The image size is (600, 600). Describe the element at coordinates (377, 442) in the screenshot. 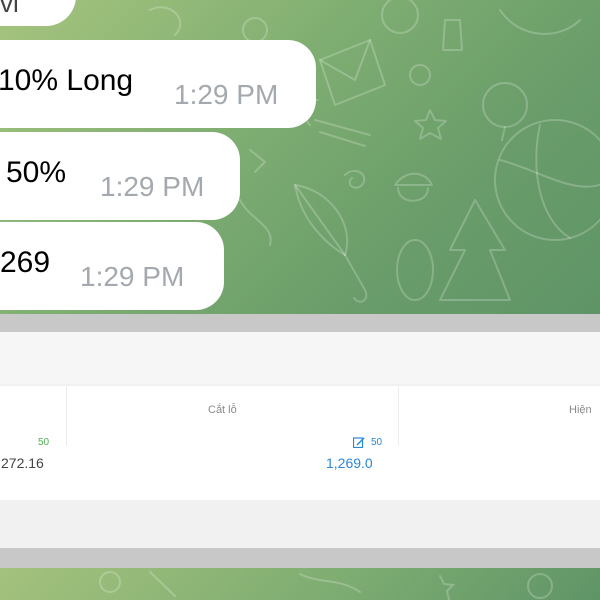

I see `stop-loss-leverage: 50` at that location.